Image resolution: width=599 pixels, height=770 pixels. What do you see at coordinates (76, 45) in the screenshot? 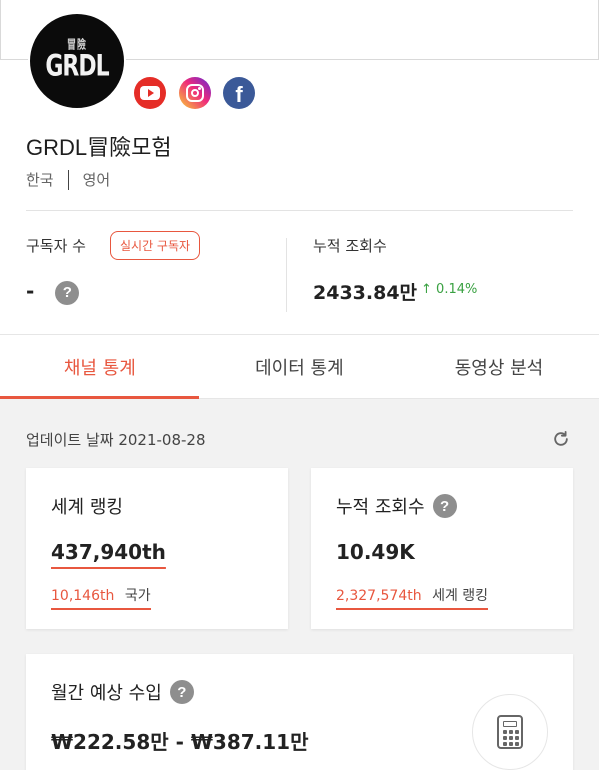
I see `avatar-logo-subtext: 冒險` at bounding box center [76, 45].